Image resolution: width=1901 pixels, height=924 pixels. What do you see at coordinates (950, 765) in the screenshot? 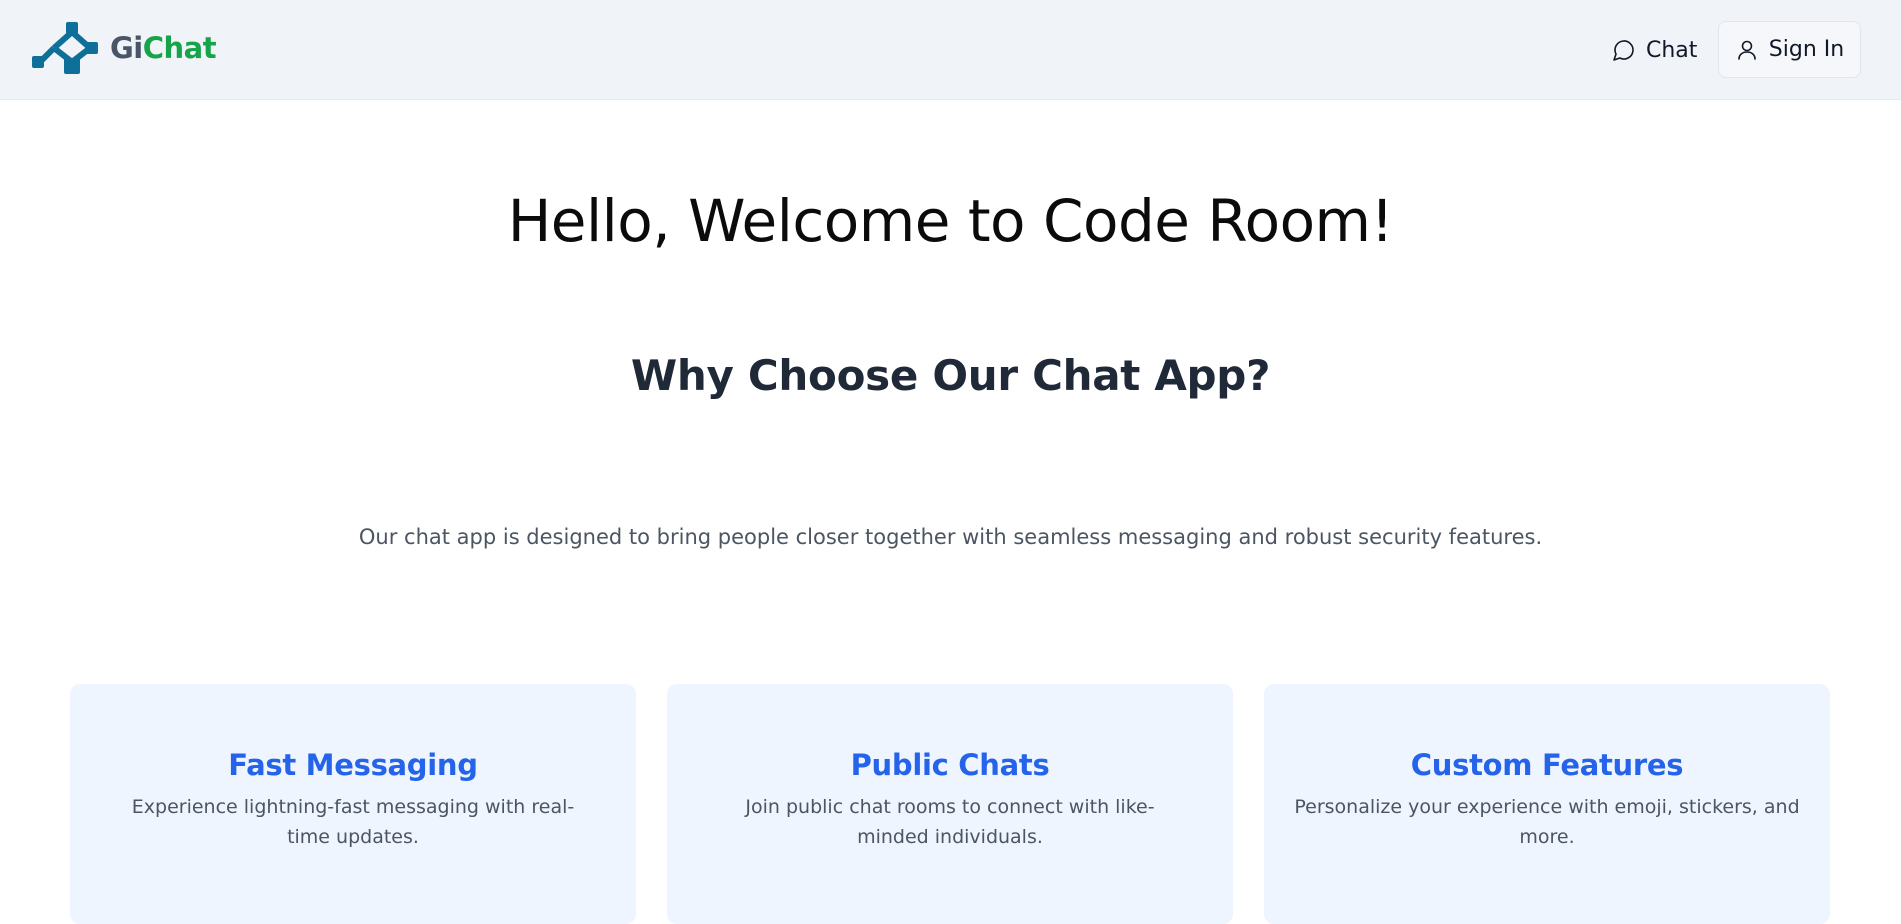
I see `feature-card-title: Public Chats` at bounding box center [950, 765].